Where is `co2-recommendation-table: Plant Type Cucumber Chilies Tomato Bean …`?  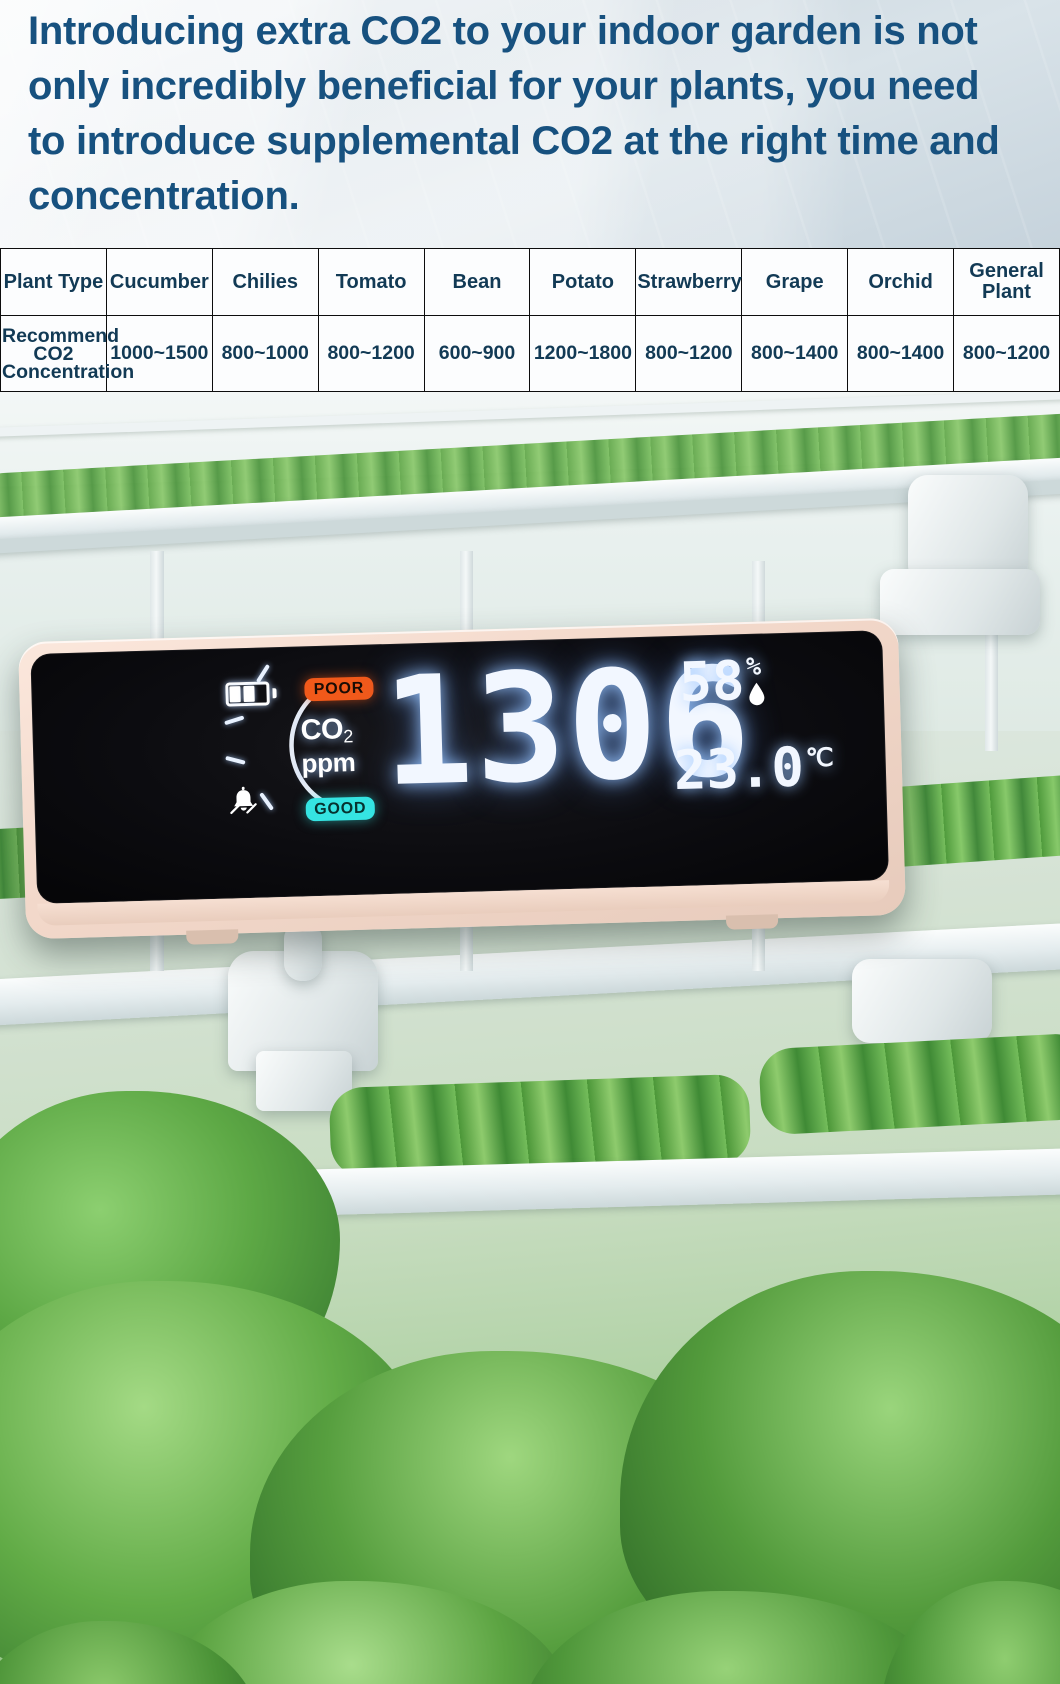
co2-recommendation-table: Plant Type Cucumber Chilies Tomato Bean … is located at coordinates (530, 320).